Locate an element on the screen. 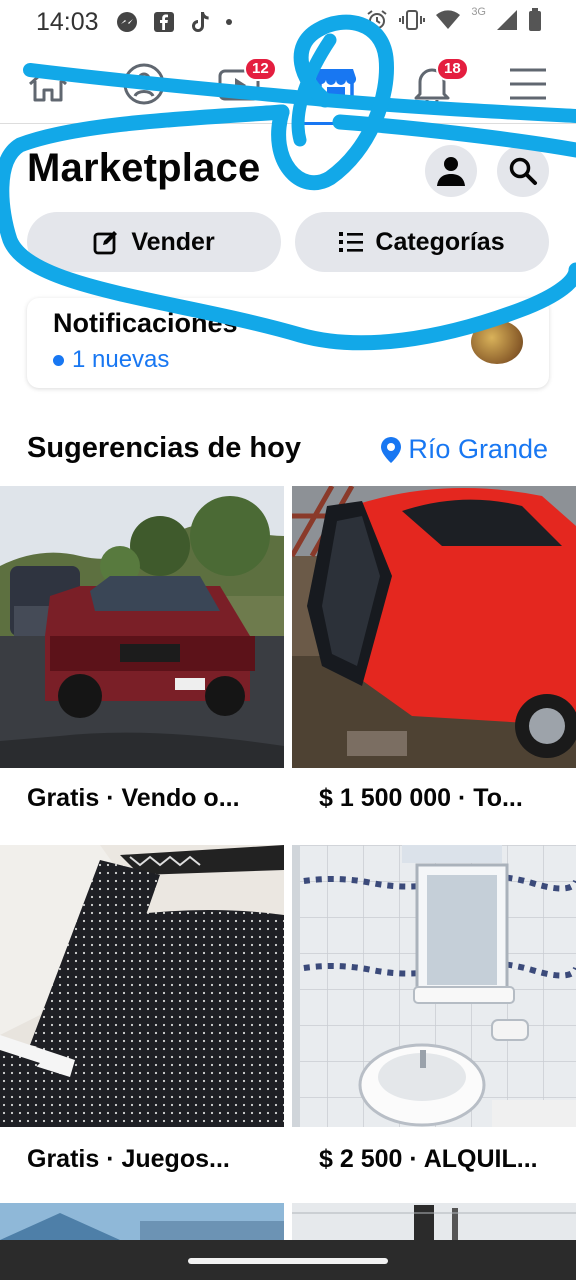  edit-icon is located at coordinates (105, 243).